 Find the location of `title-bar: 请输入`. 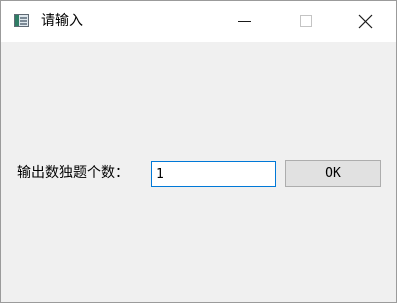

title-bar: 请输入 is located at coordinates (198, 21).